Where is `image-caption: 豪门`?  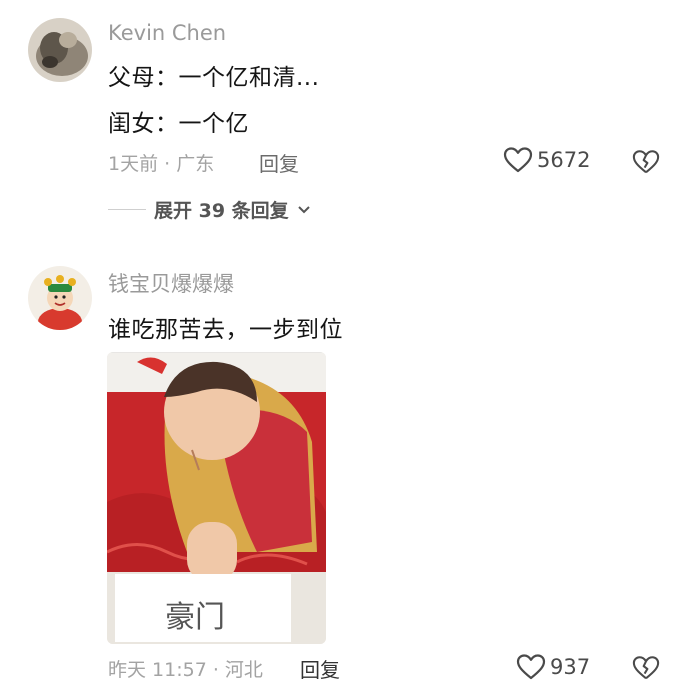
image-caption: 豪门 is located at coordinates (195, 617).